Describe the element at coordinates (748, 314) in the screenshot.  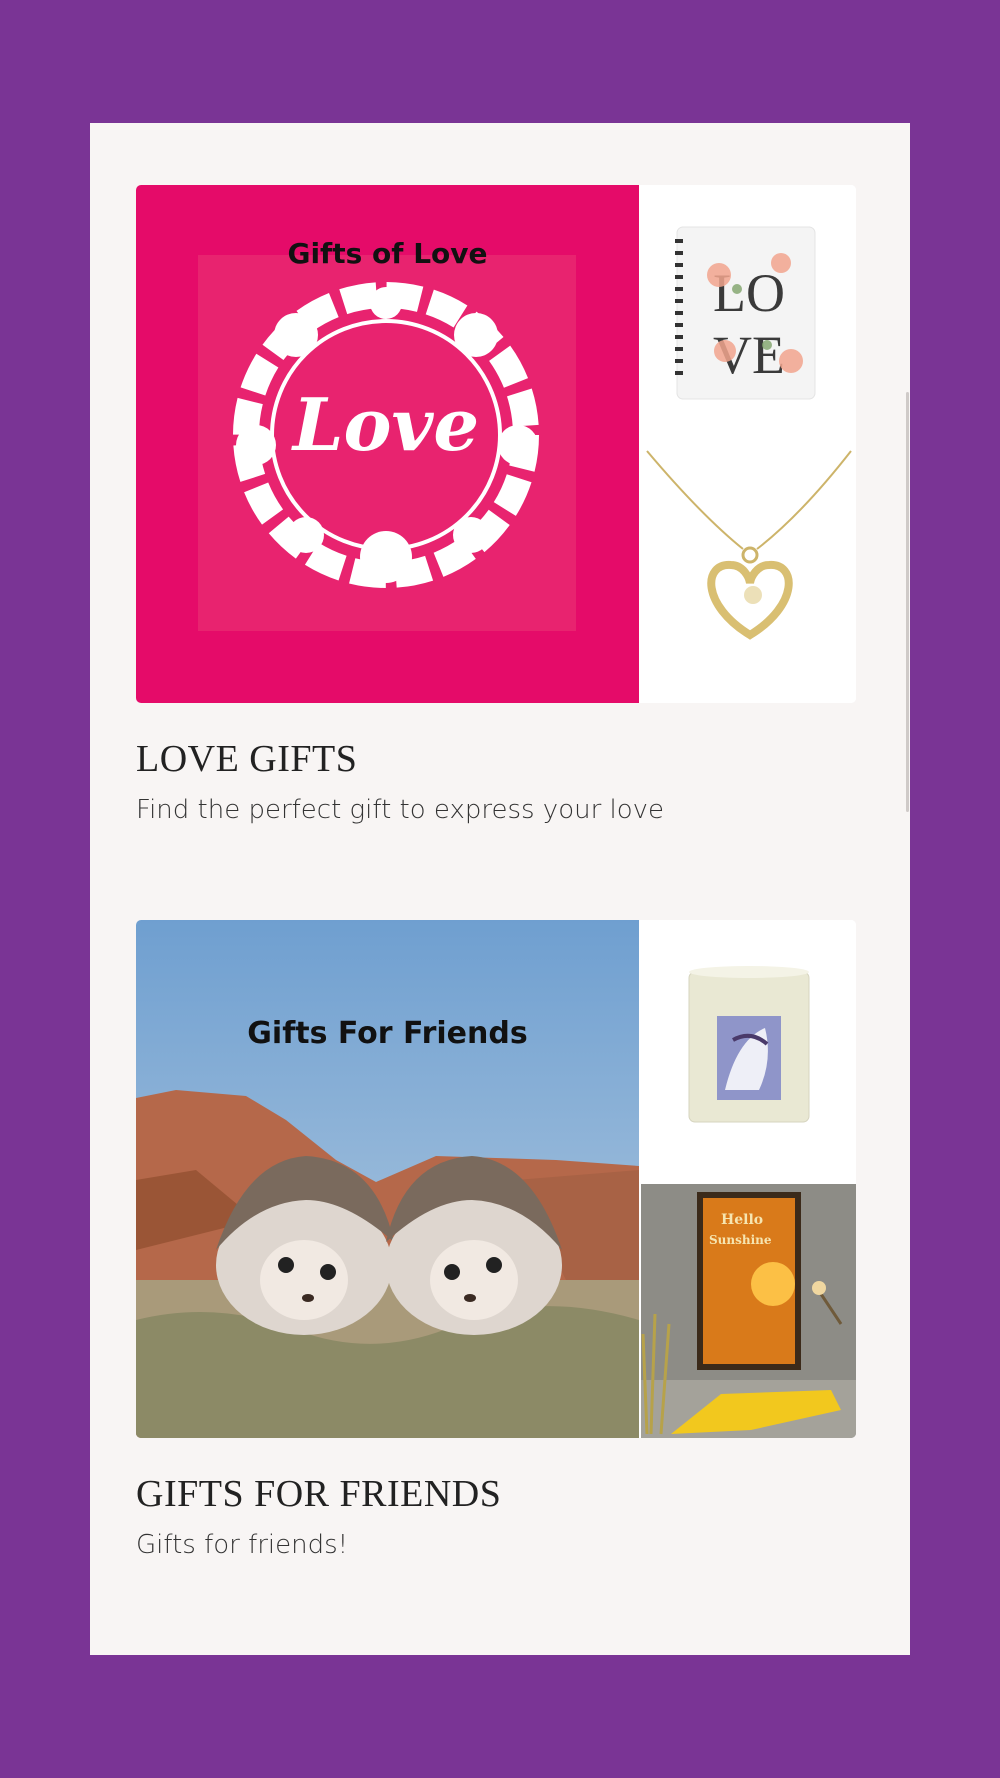
I see `love-notebook-image: LO VE` at that location.